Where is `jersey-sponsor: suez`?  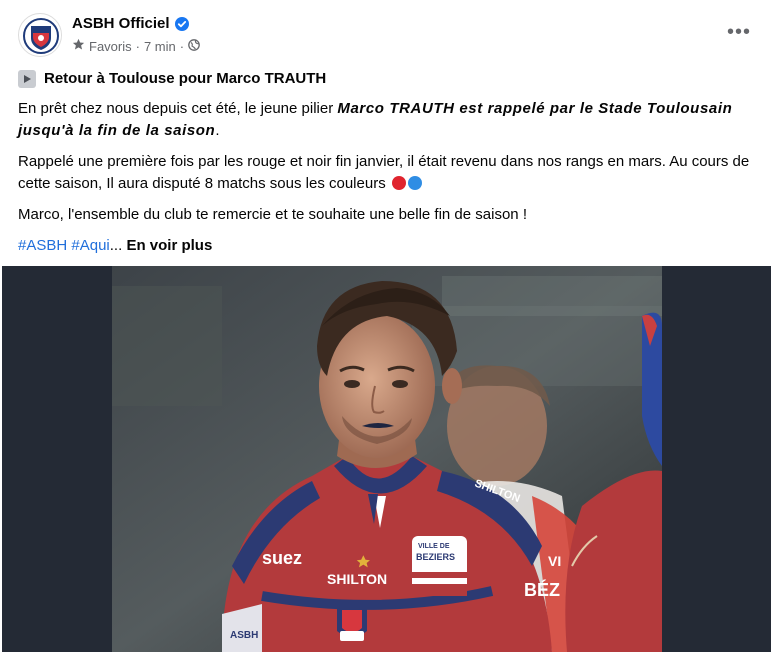 jersey-sponsor: suez is located at coordinates (282, 558).